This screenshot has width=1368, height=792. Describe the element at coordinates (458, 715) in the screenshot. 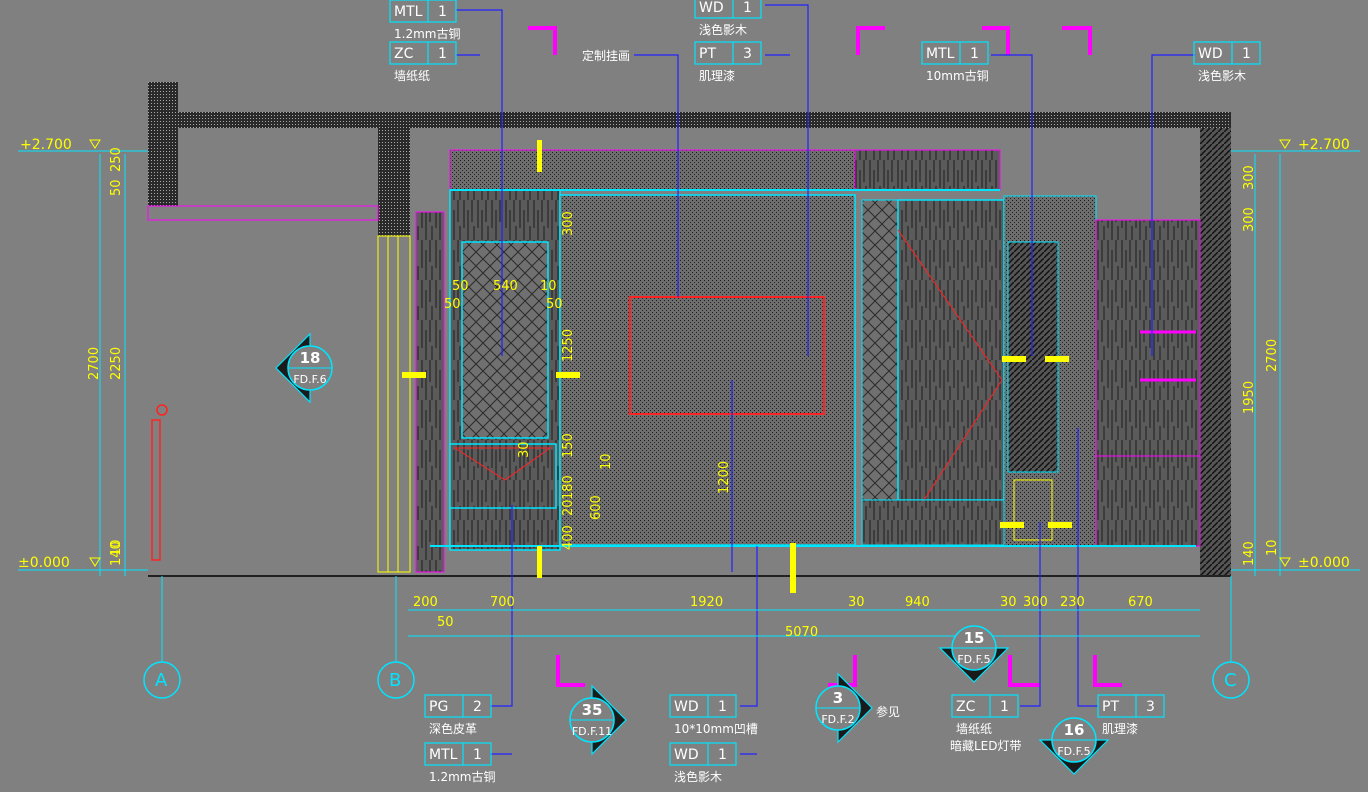

I see `material-tag: PG 2 深色皮革` at that location.